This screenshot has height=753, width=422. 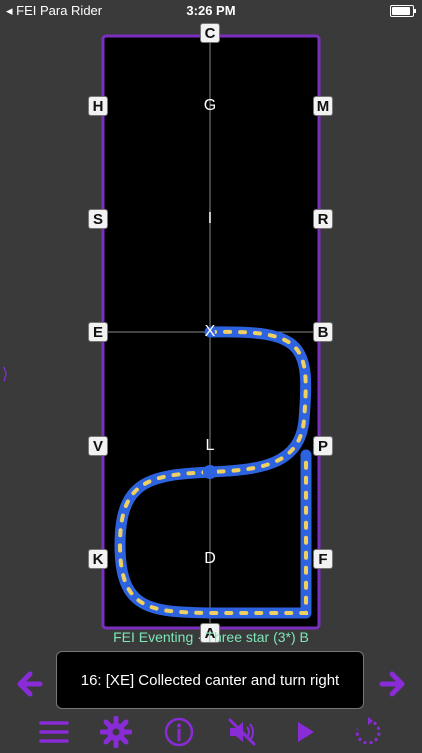 I want to click on centerline-g: G, so click(x=210, y=105).